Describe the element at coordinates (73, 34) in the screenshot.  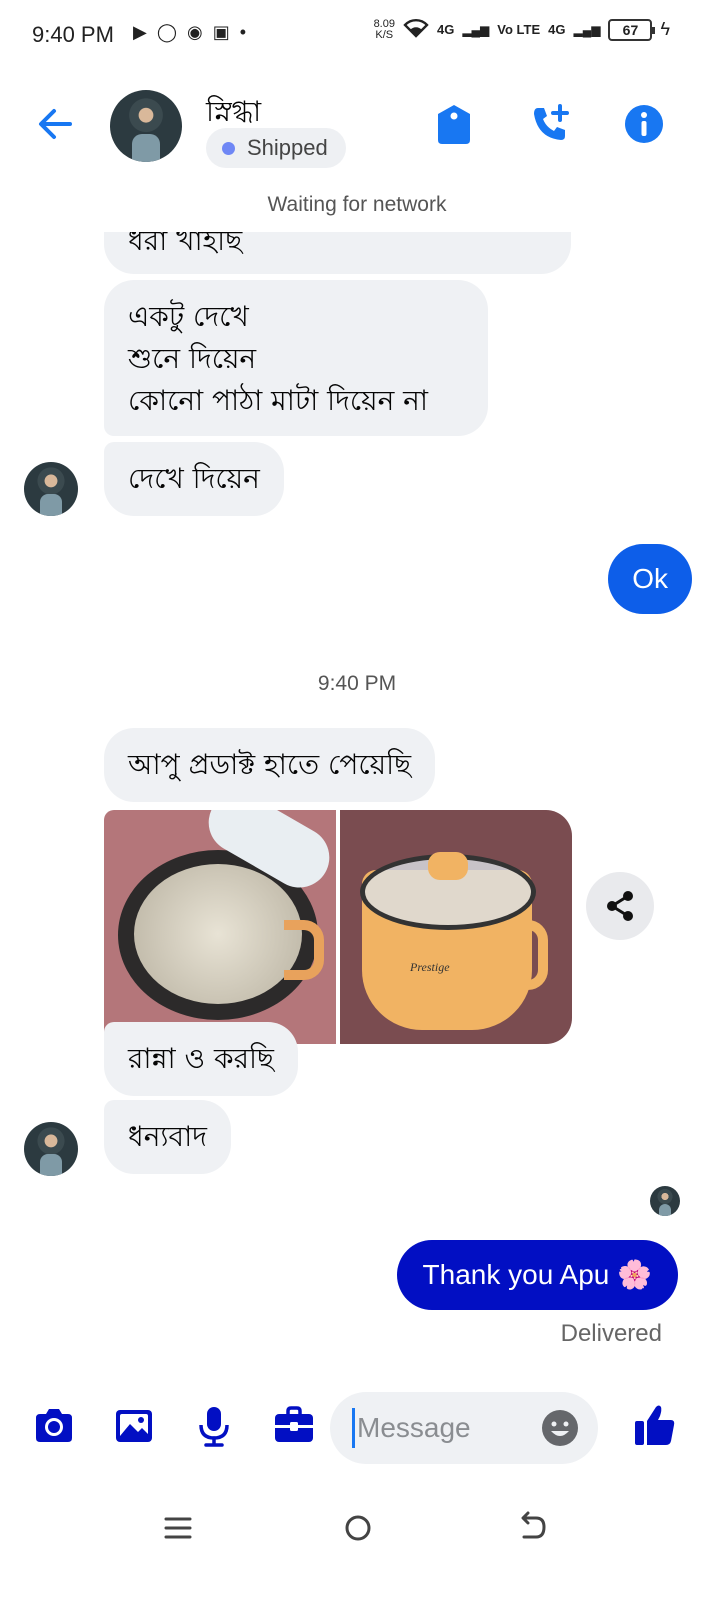
I see `status-time: 9:40 PM` at that location.